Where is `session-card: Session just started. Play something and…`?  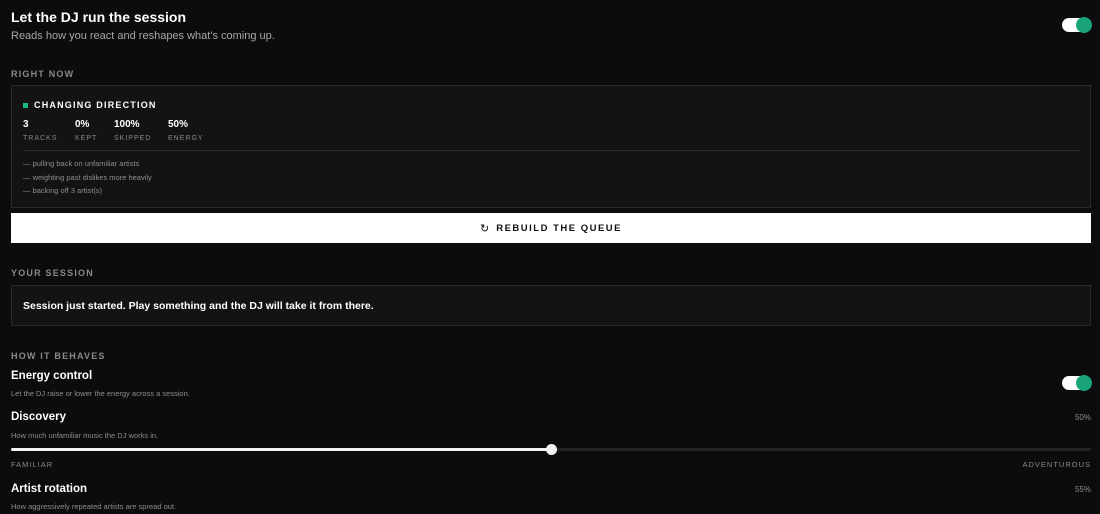 session-card: Session just started. Play something and… is located at coordinates (551, 305).